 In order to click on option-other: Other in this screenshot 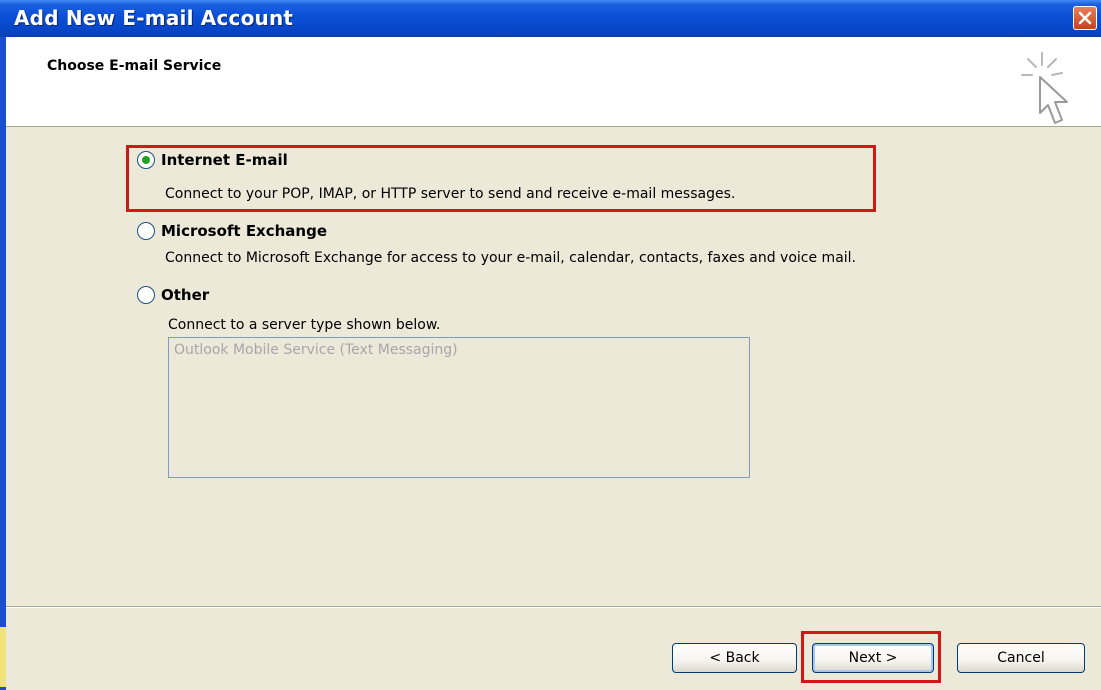, I will do `click(173, 295)`.